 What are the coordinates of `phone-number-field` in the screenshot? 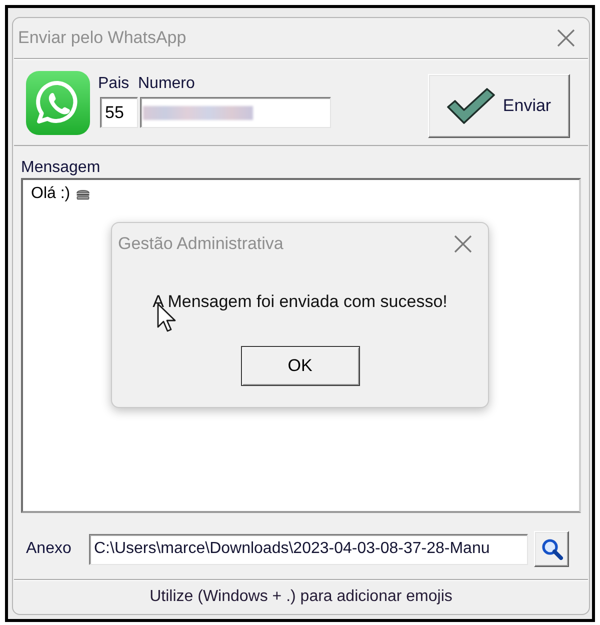 It's located at (235, 112).